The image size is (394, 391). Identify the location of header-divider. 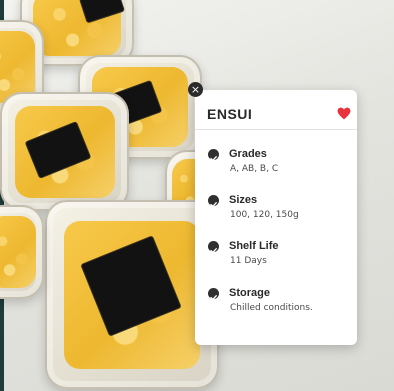
(276, 129).